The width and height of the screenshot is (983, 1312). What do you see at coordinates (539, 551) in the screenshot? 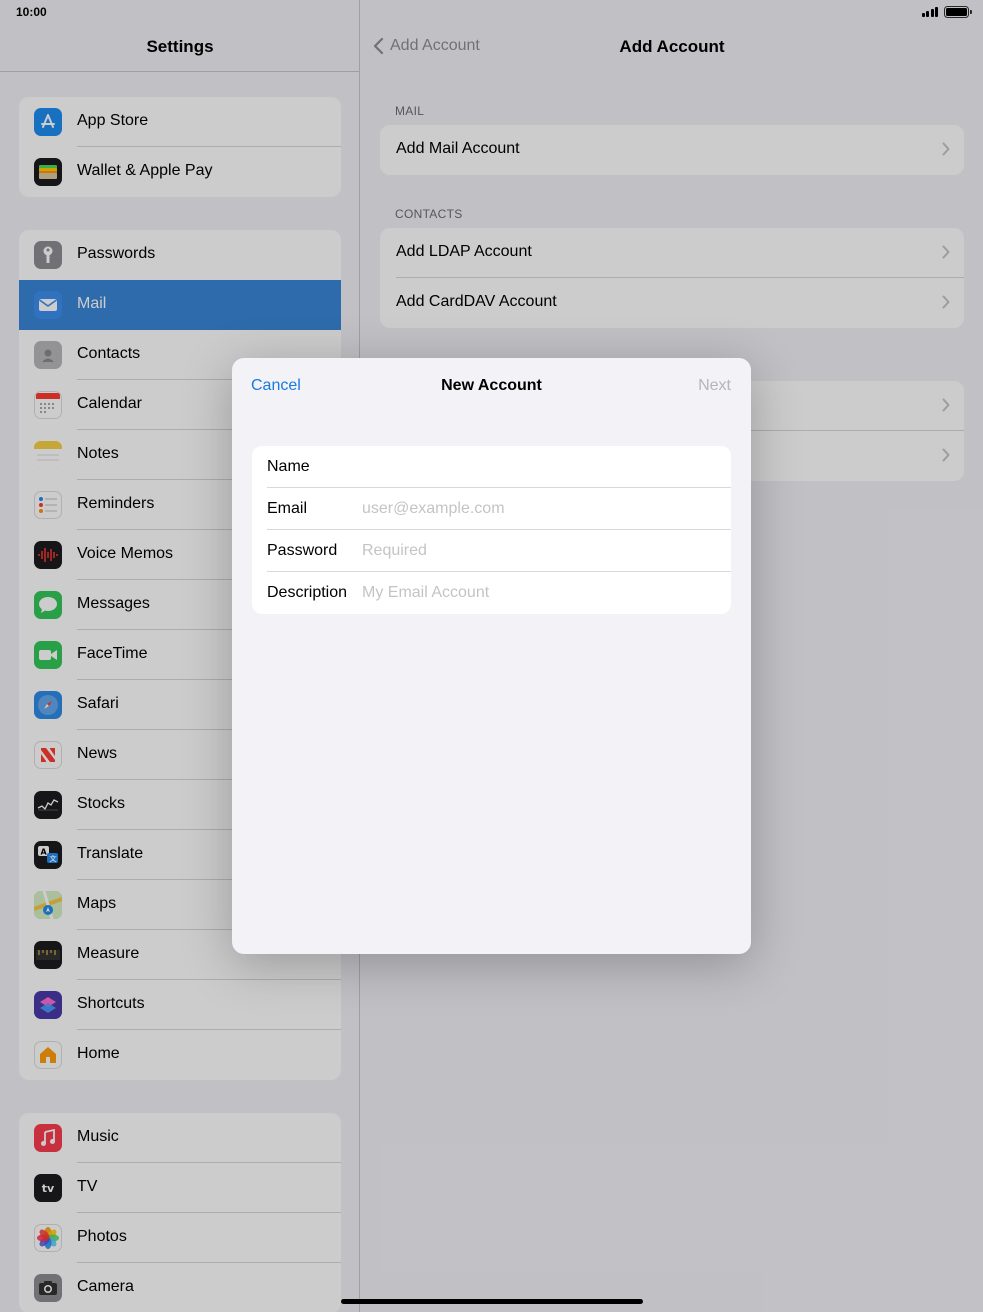
I see `password-input` at bounding box center [539, 551].